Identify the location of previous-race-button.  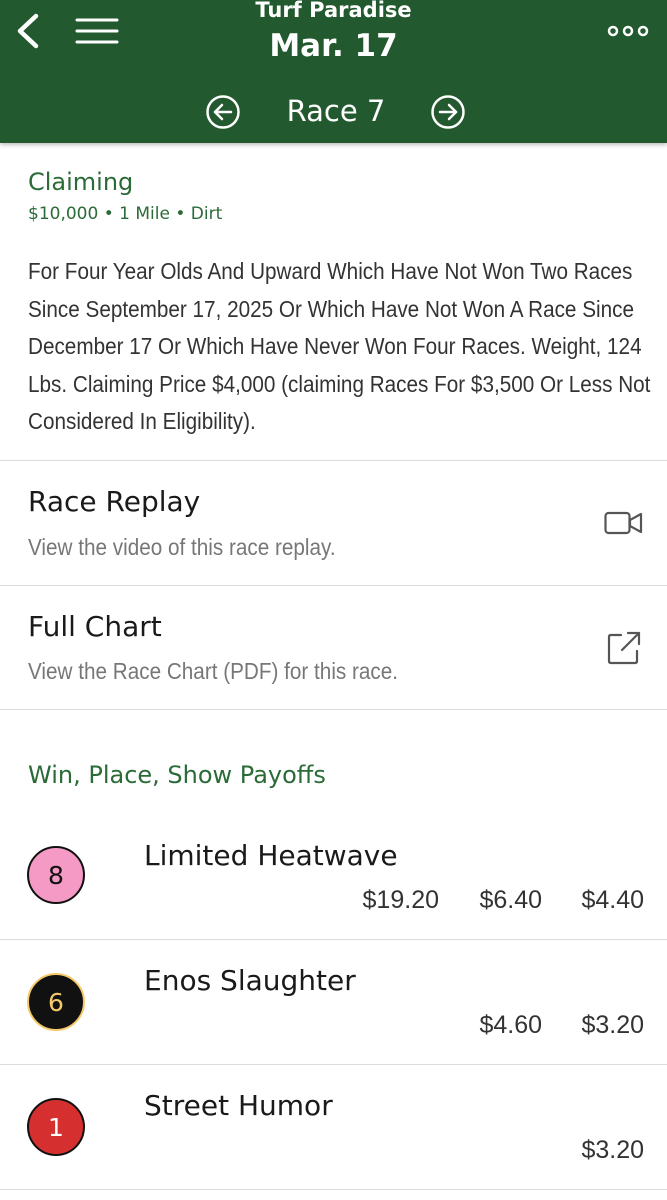
(223, 112).